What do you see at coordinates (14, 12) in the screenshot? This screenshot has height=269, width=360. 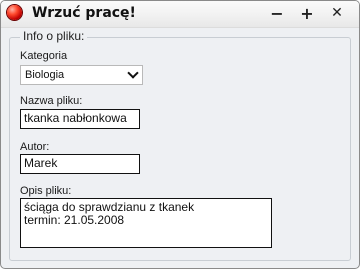 I see `red-ball-icon` at bounding box center [14, 12].